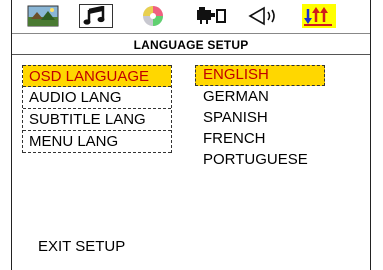 This screenshot has height=270, width=383. Describe the element at coordinates (96, 16) in the screenshot. I see `music-icon` at that location.